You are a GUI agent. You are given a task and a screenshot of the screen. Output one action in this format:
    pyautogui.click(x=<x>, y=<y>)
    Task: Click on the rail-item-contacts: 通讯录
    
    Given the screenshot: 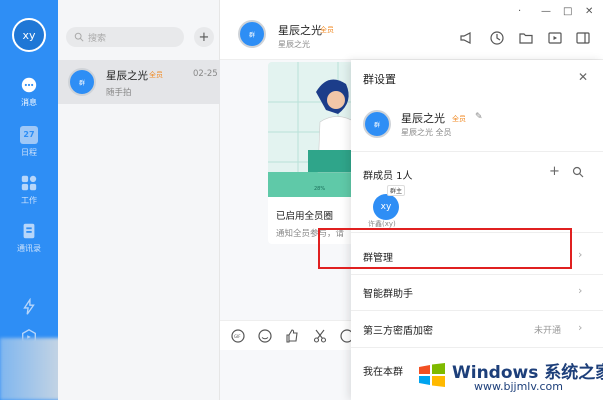 What is the action you would take?
    pyautogui.click(x=29, y=238)
    